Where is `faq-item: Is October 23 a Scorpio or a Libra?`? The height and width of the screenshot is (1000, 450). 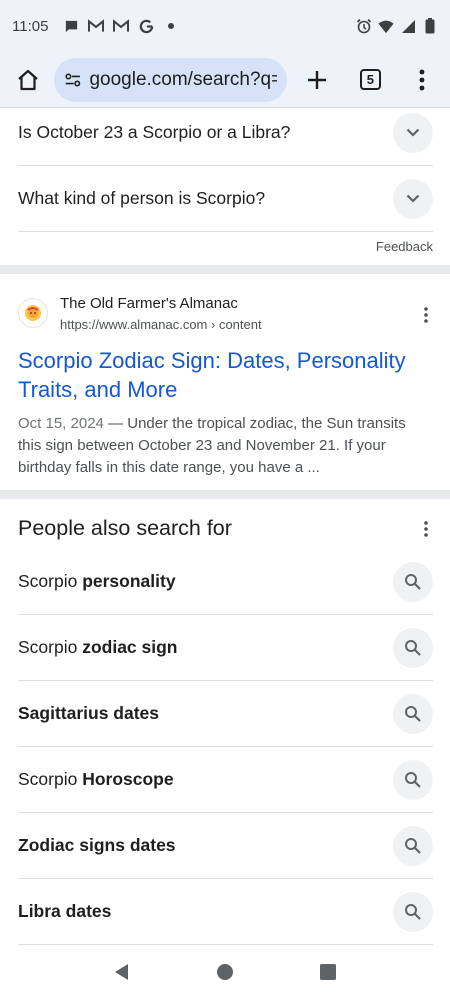 faq-item: Is October 23 a Scorpio or a Libra? is located at coordinates (225, 133).